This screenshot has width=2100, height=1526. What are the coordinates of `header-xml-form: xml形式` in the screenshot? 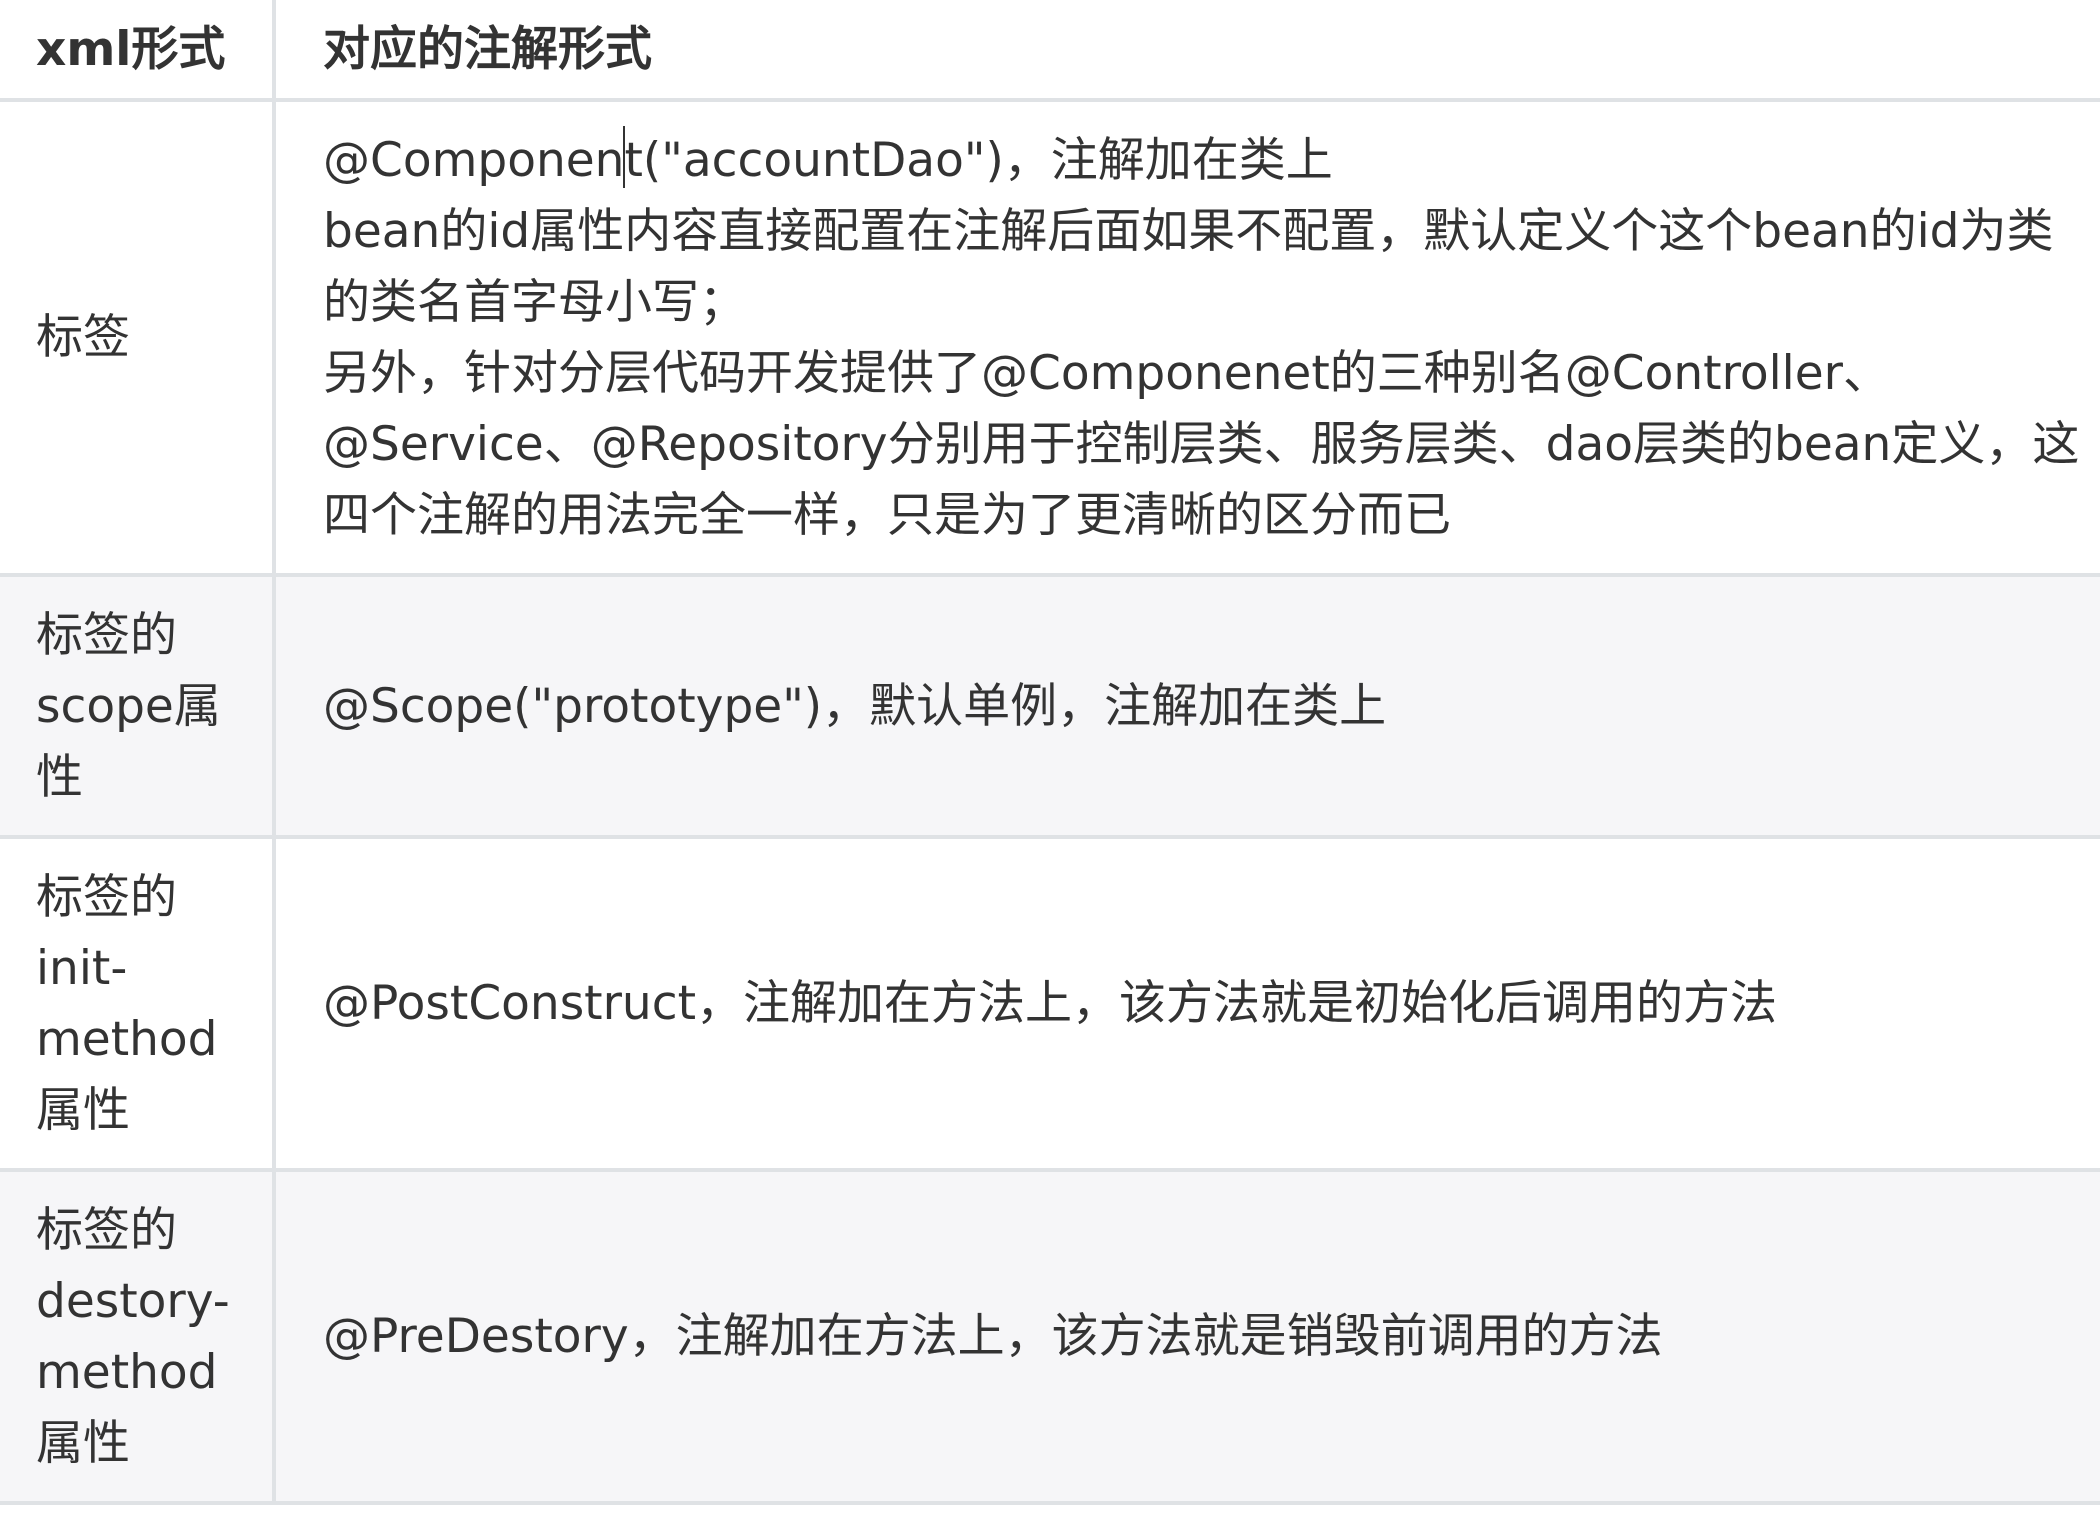 It's located at (138, 51).